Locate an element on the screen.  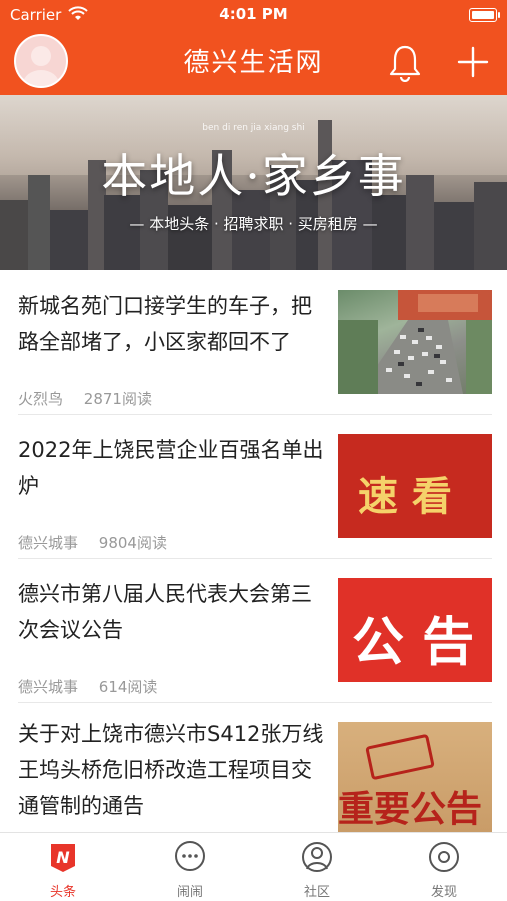
news-title: 2022年上饶民营企业百强名单出炉 is located at coordinates (171, 468).